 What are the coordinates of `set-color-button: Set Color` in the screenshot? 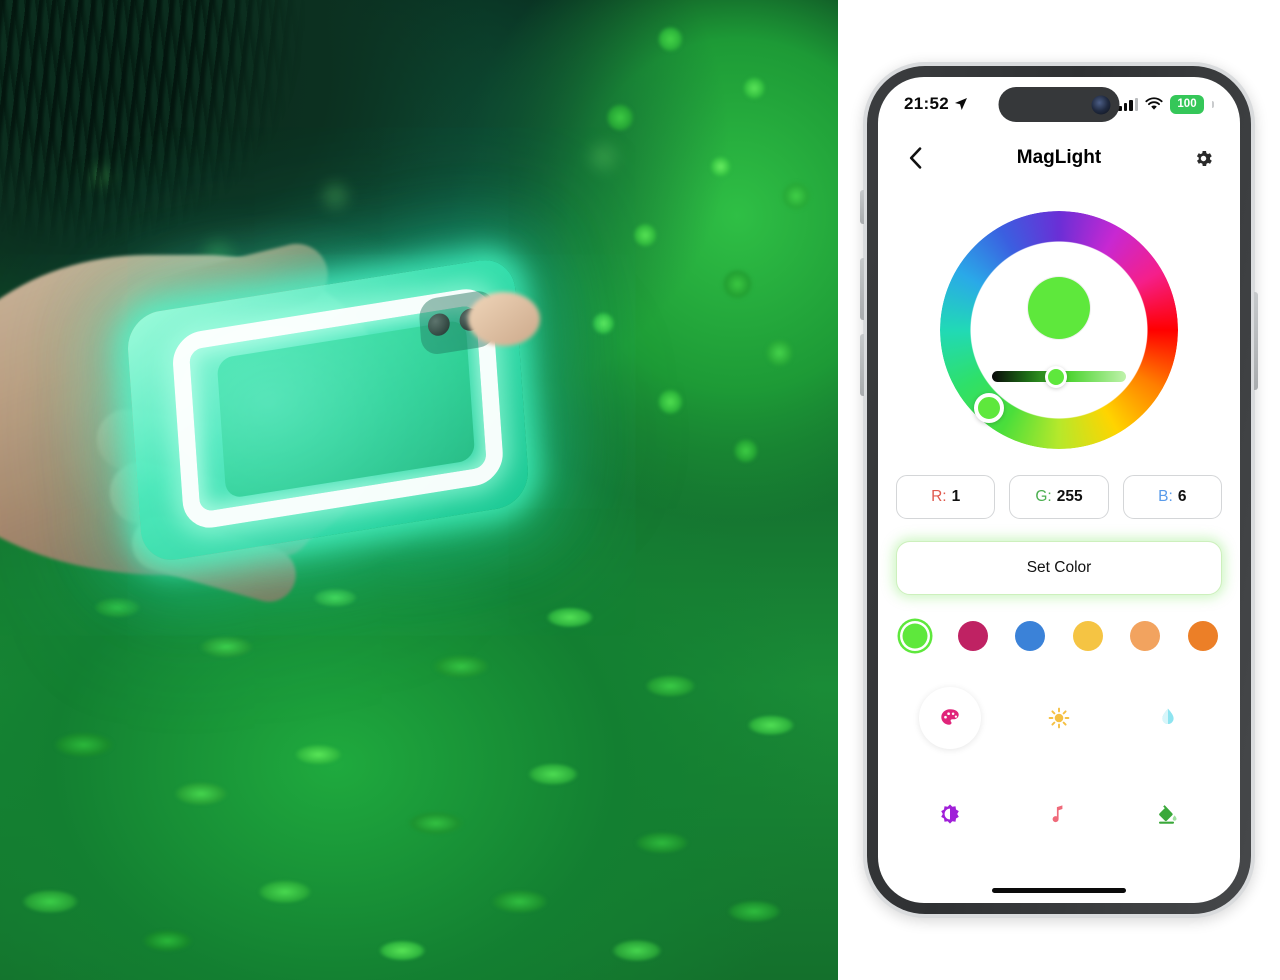 It's located at (1059, 568).